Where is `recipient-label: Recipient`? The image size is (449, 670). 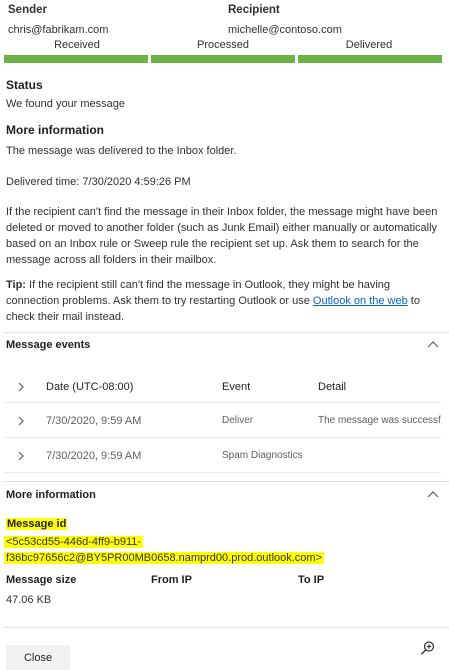
recipient-label: Recipient is located at coordinates (254, 10).